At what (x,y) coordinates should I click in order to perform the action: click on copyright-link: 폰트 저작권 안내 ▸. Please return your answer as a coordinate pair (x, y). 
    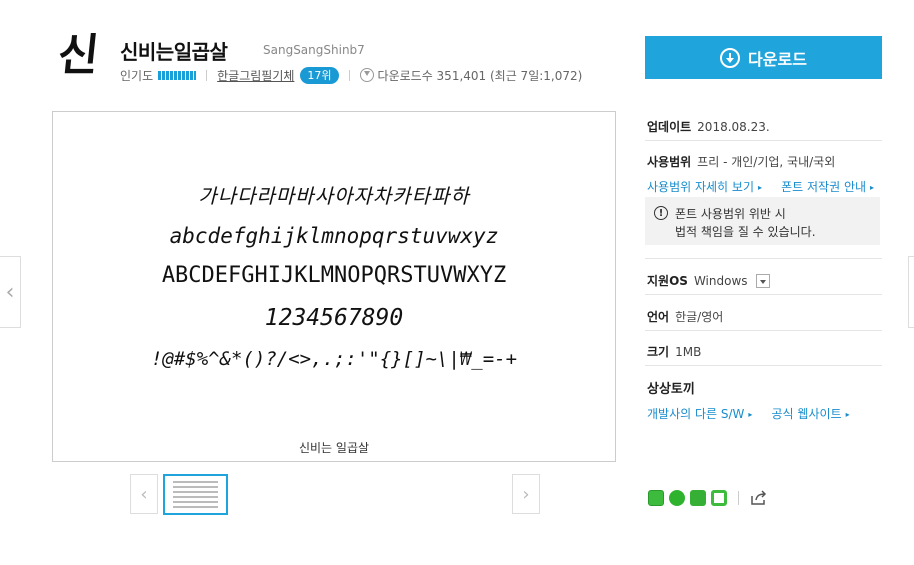
    Looking at the image, I should click on (827, 187).